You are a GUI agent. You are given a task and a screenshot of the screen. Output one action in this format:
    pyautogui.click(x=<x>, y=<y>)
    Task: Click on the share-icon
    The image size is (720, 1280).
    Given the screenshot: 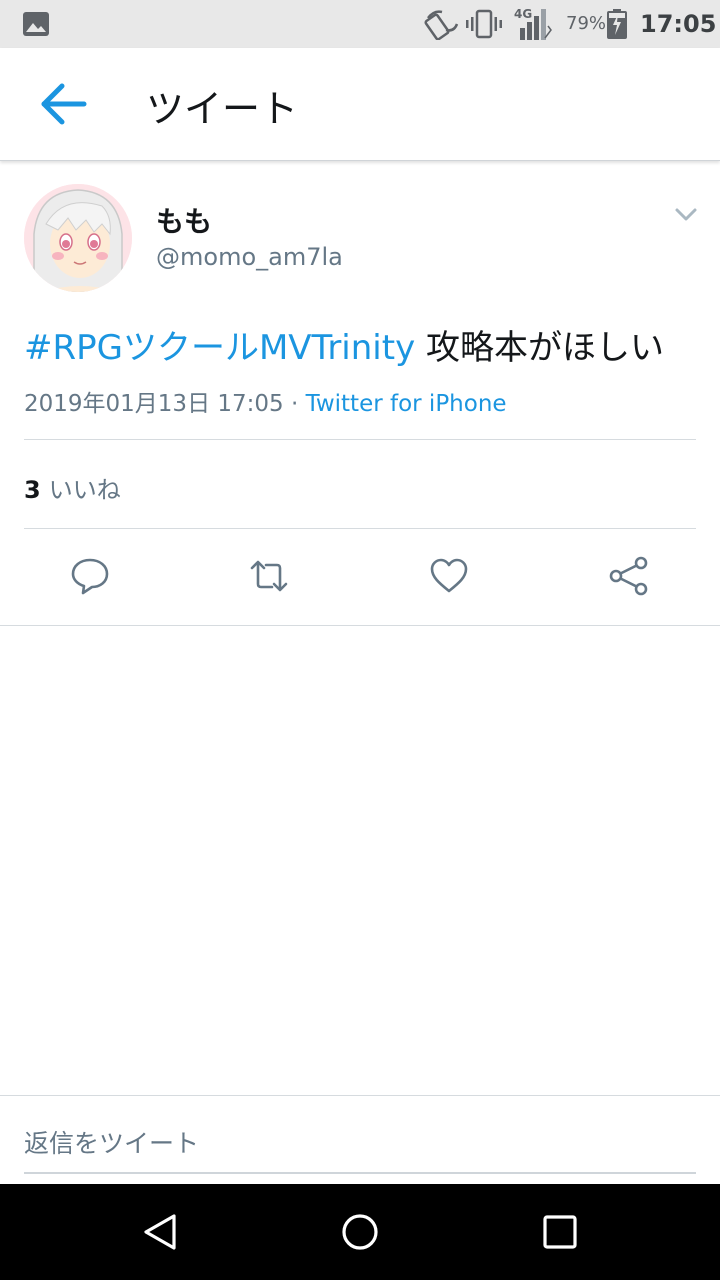 What is the action you would take?
    pyautogui.click(x=629, y=576)
    